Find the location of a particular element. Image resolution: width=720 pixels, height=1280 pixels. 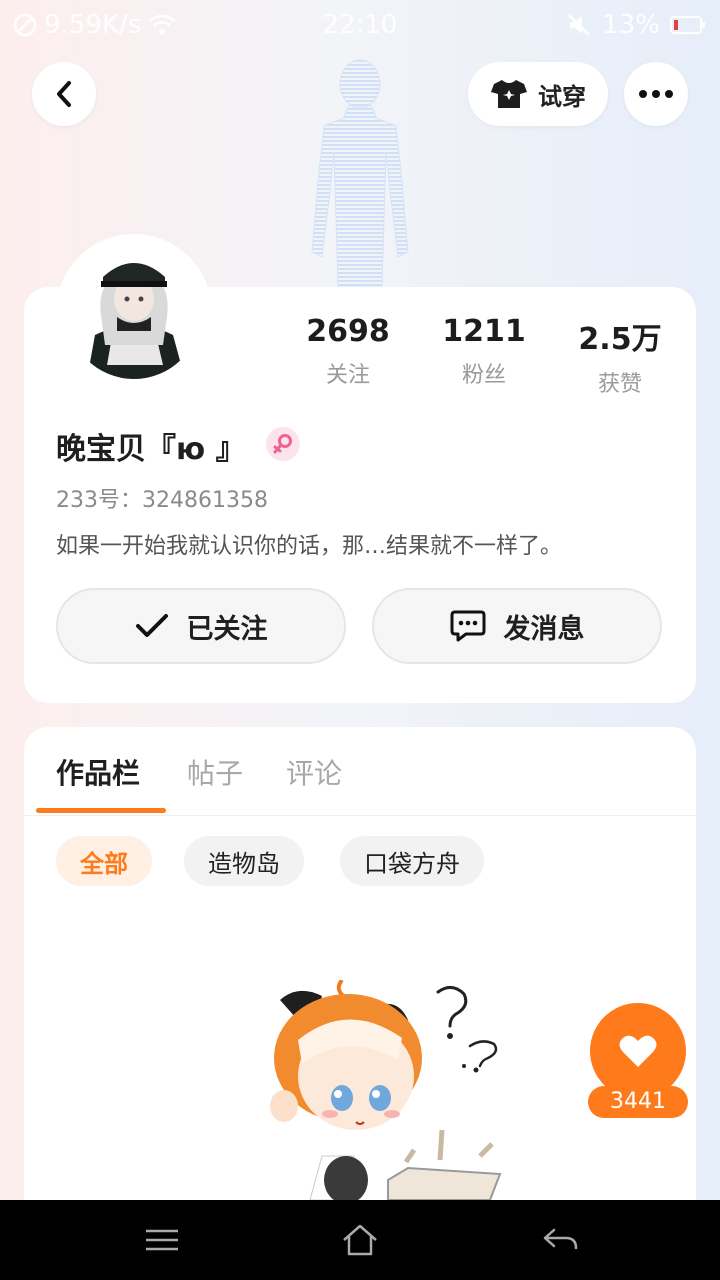

back-button is located at coordinates (64, 94).